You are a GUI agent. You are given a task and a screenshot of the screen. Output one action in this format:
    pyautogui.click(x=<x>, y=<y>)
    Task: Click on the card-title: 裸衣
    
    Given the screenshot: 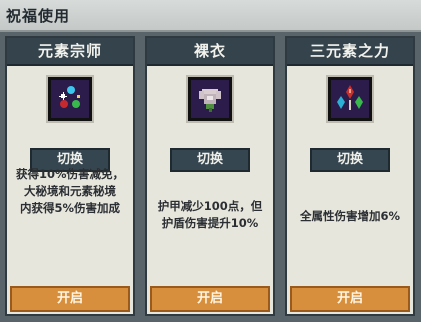 What is the action you would take?
    pyautogui.click(x=210, y=52)
    